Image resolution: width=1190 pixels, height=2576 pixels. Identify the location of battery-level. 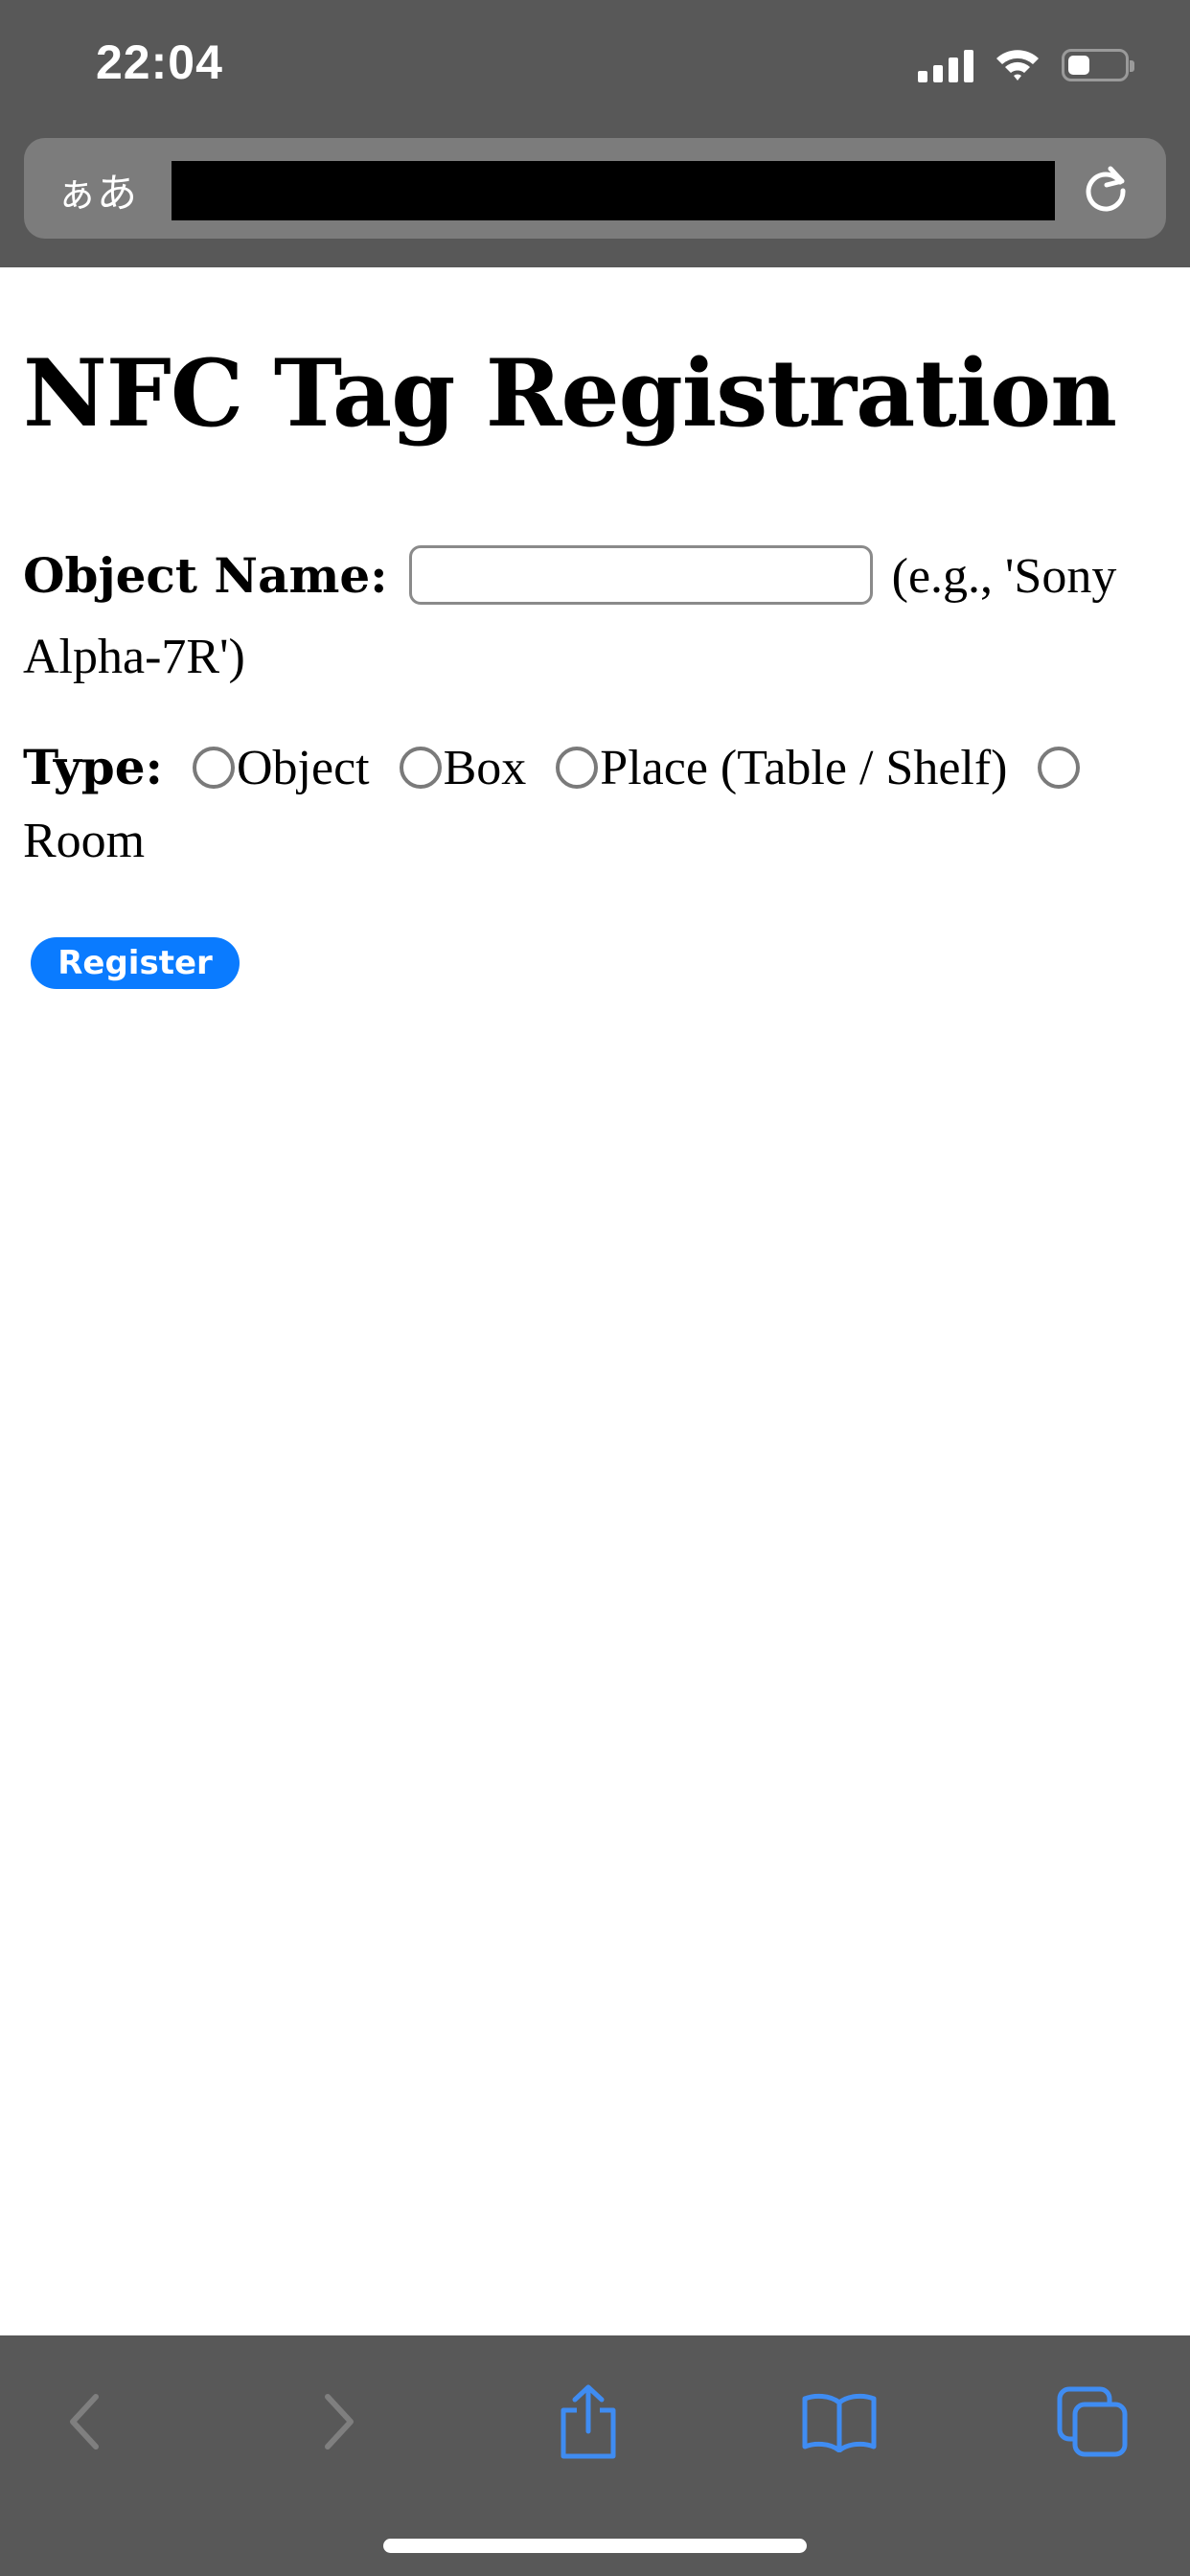
(1078, 65).